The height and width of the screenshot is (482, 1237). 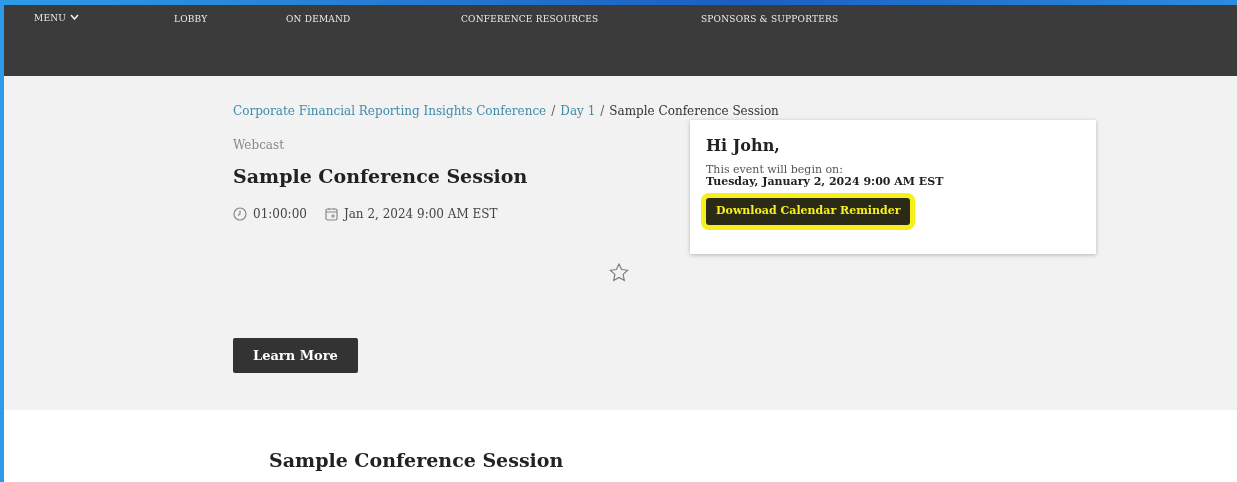 What do you see at coordinates (578, 111) in the screenshot?
I see `breadcrumb-link: Day 1` at bounding box center [578, 111].